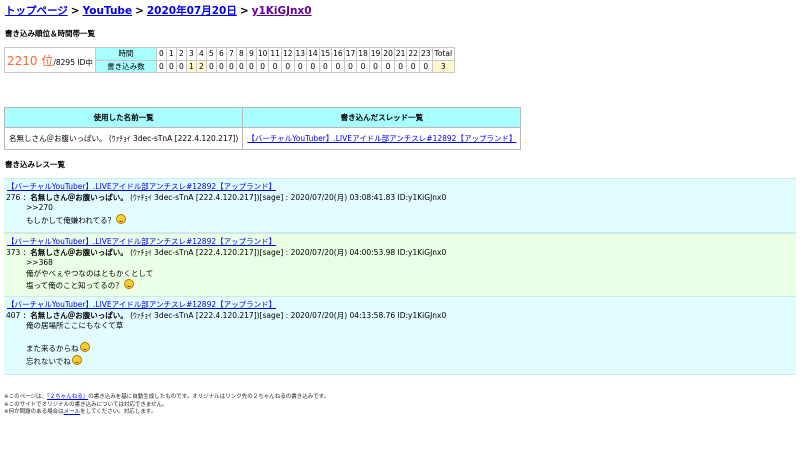 This screenshot has height=450, width=800. I want to click on post-line: もしかして俺嫌われてる？, so click(71, 220).